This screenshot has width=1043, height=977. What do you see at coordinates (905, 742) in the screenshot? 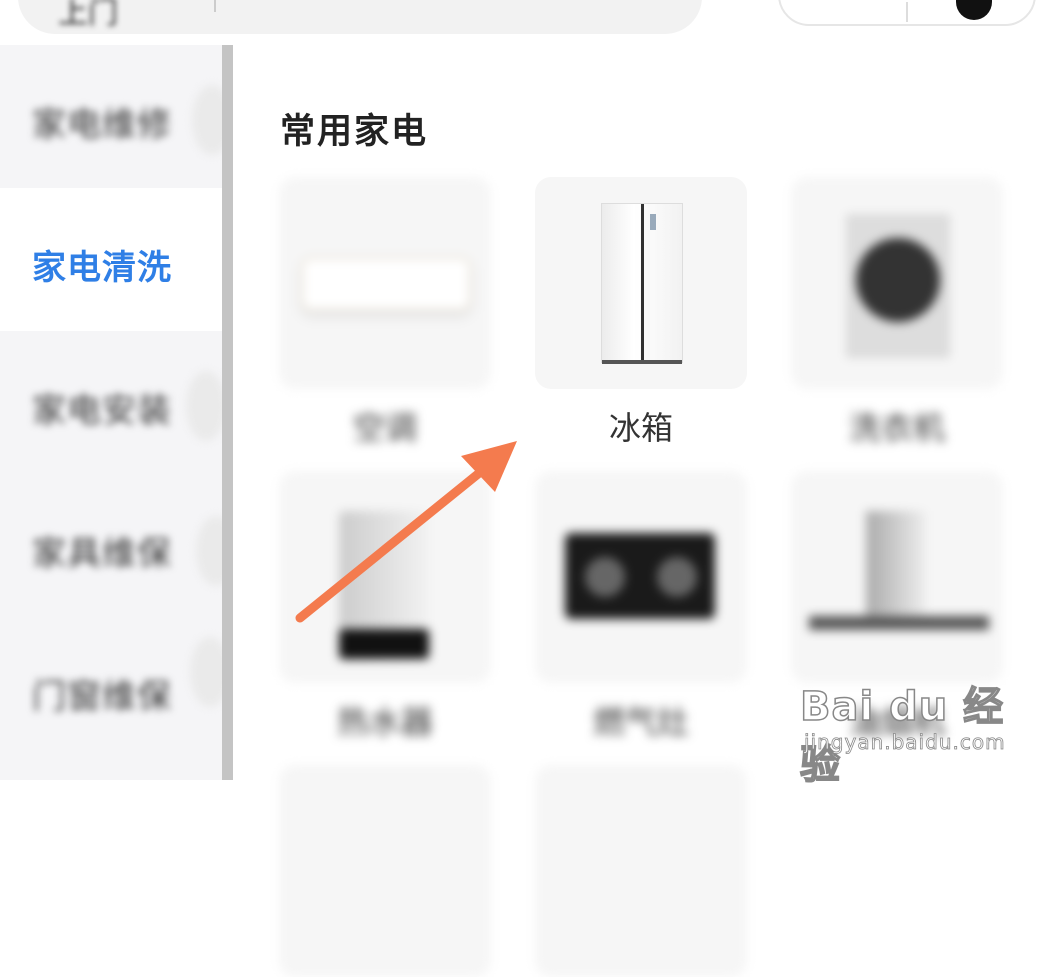
I see `watermark-url: jingyan.baidu.com` at bounding box center [905, 742].